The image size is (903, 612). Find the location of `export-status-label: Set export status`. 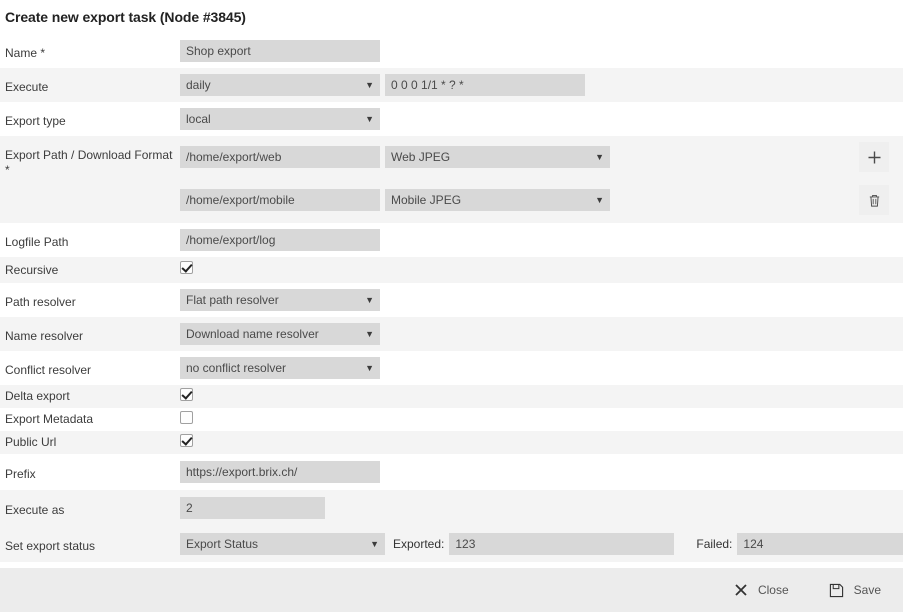

export-status-label: Set export status is located at coordinates (50, 546).